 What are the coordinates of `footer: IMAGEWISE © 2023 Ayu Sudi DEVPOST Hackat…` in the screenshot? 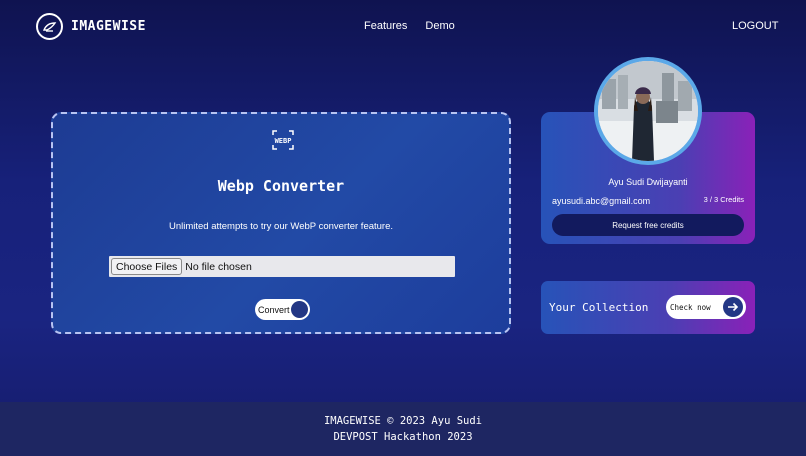 It's located at (403, 429).